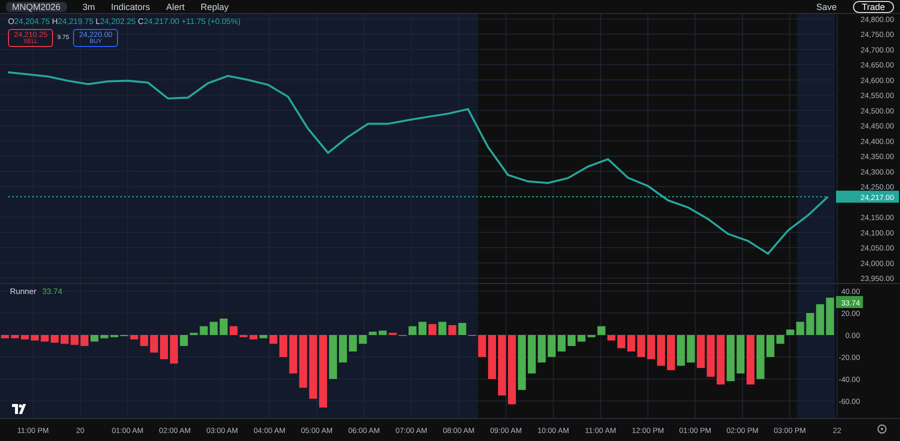 The width and height of the screenshot is (900, 441). Describe the element at coordinates (882, 429) in the screenshot. I see `settings-icon` at that location.